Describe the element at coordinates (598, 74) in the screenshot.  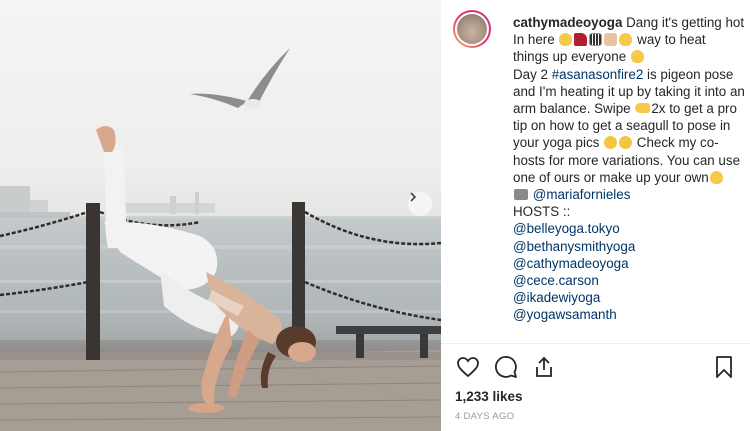
I see `hashtag-link: #asanasonfire2` at that location.